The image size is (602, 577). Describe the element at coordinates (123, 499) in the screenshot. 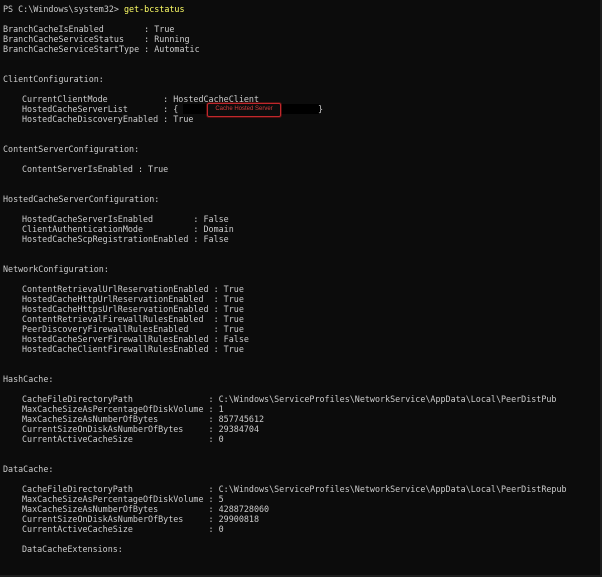

I see `output-line: MaxCacheSizeAsPercentageOfDiskVolume : 5` at that location.